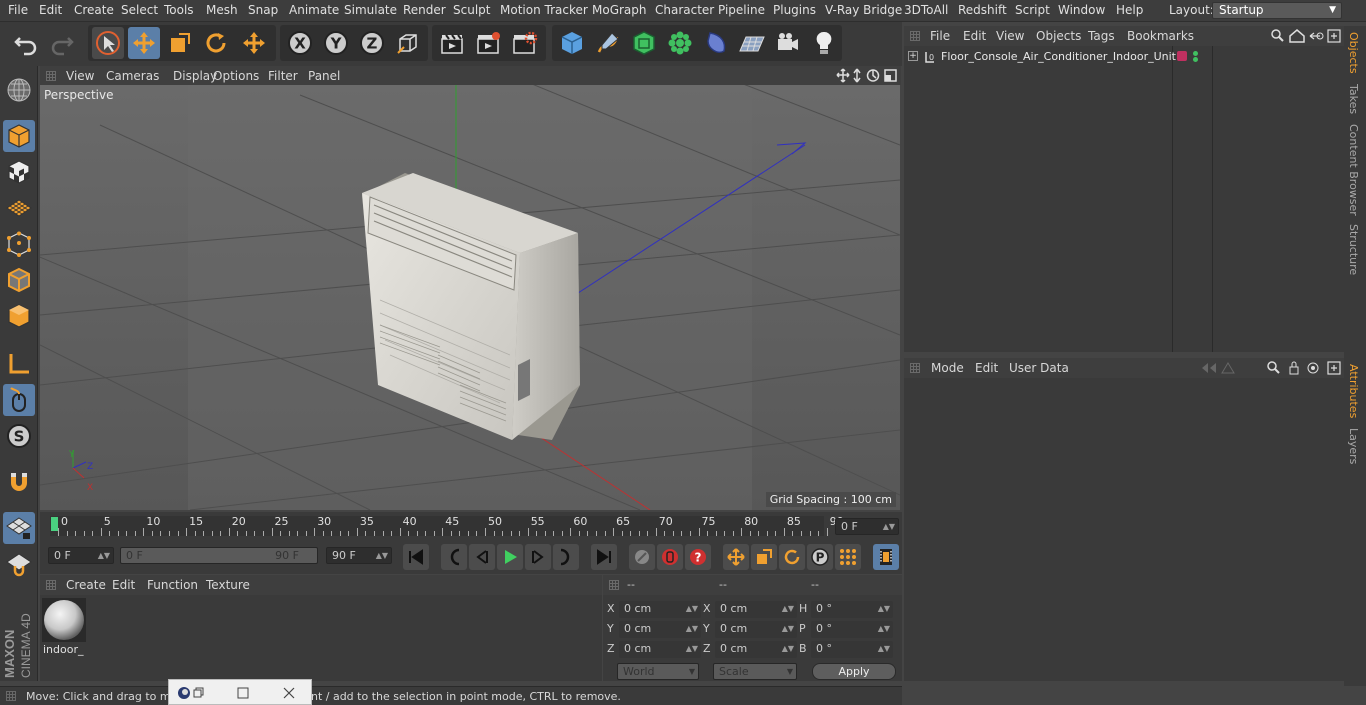 This screenshot has width=1366, height=705. What do you see at coordinates (139, 10) in the screenshot?
I see `menu-select: Select` at bounding box center [139, 10].